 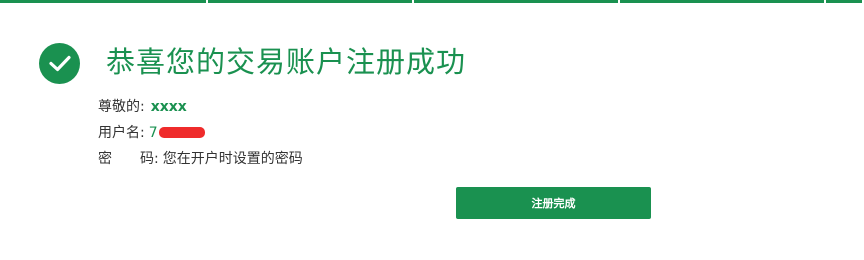 What do you see at coordinates (553, 203) in the screenshot?
I see `finish-registration-button: 注册完成` at bounding box center [553, 203].